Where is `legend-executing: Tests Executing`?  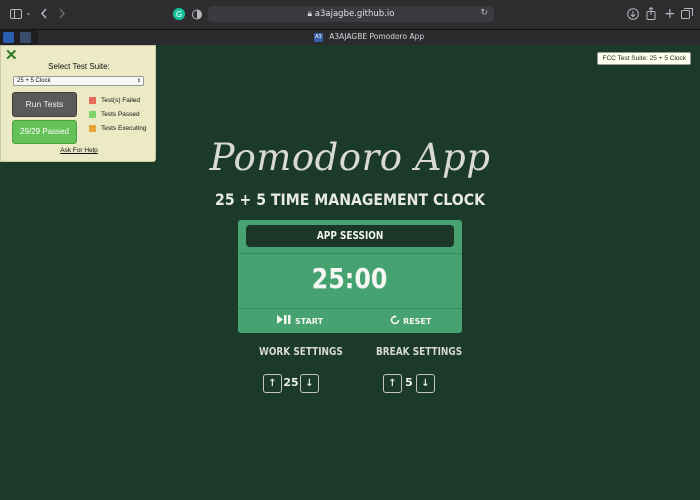 legend-executing: Tests Executing is located at coordinates (118, 128).